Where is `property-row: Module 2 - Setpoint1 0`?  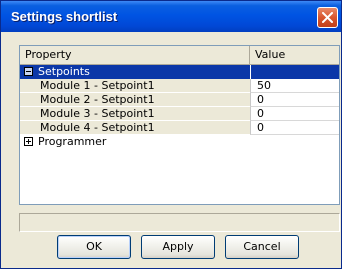
property-row: Module 2 - Setpoint1 0 is located at coordinates (179, 100).